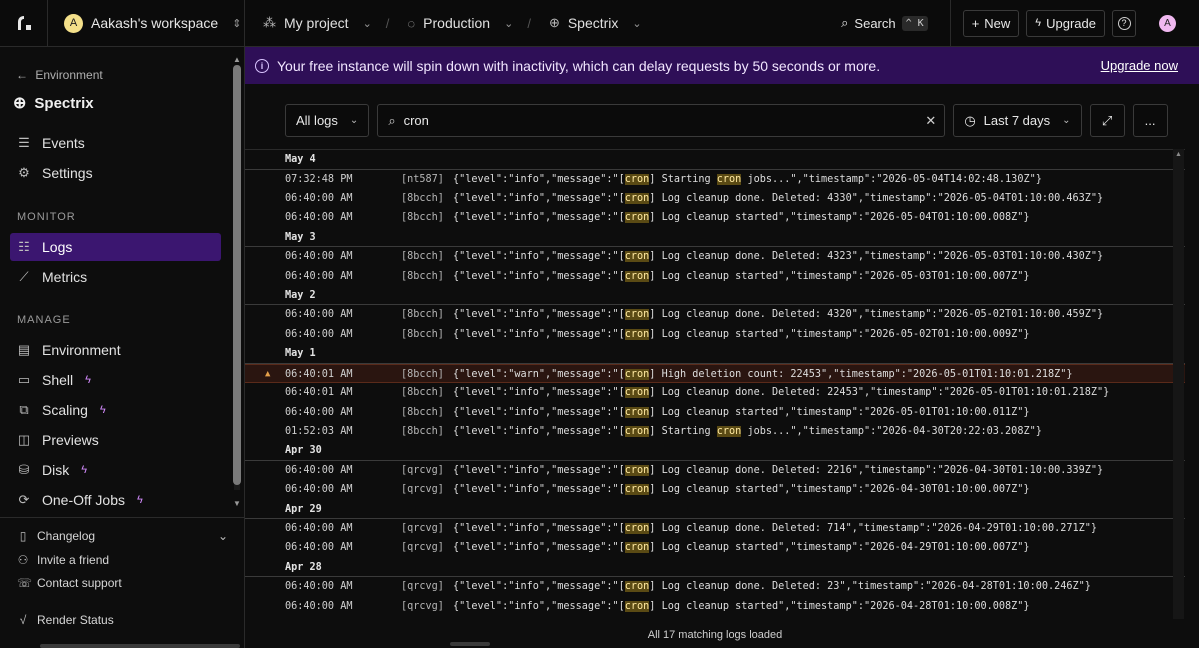 This screenshot has width=1199, height=648. I want to click on log-date-header: Apr 28, so click(715, 568).